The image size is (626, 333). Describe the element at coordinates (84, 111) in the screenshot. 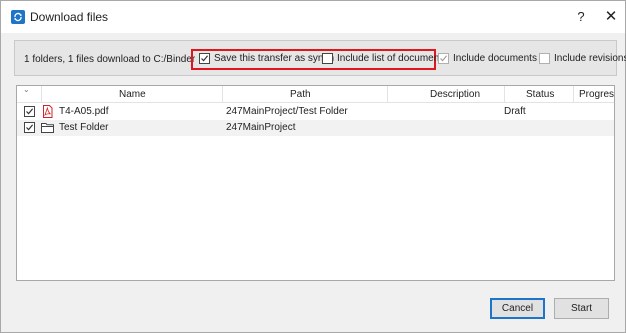

I see `row-name: T4-A05.pdf` at that location.